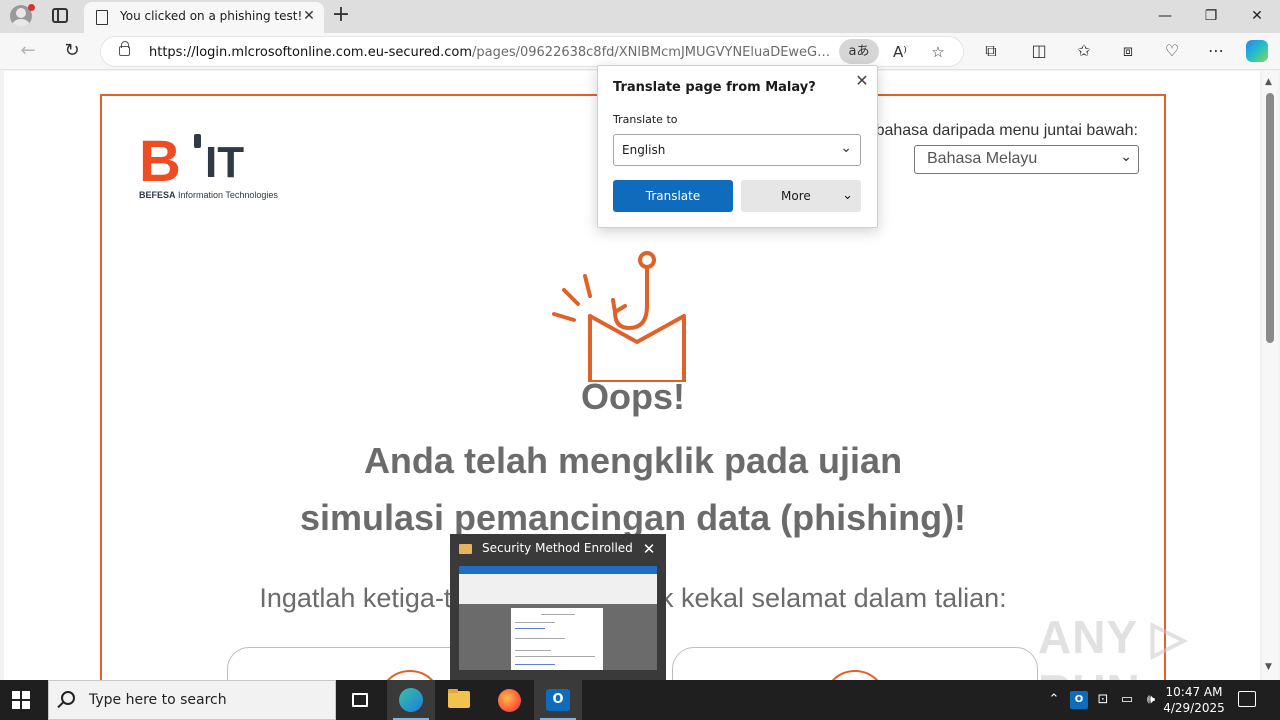 The height and width of the screenshot is (720, 1280). What do you see at coordinates (900, 52) in the screenshot?
I see `read-aloud-icon: A⁾` at bounding box center [900, 52].